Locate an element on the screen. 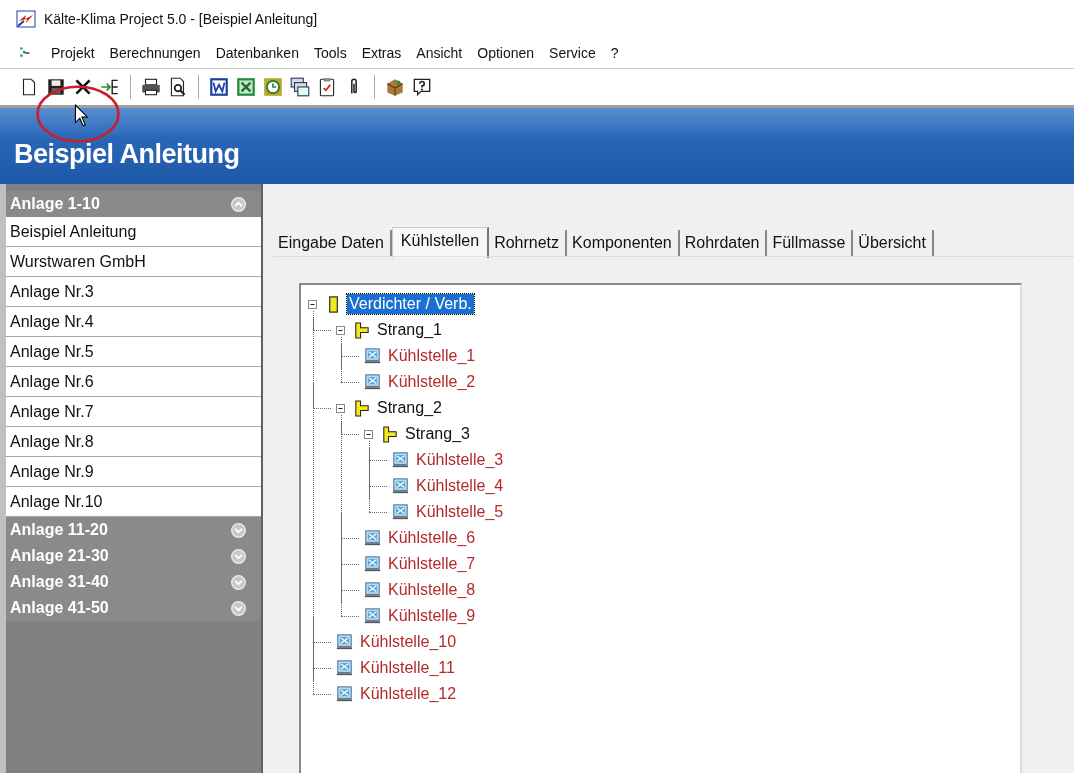 The image size is (1074, 773). sidebar-item: Wurstwaren GmbH is located at coordinates (133, 262).